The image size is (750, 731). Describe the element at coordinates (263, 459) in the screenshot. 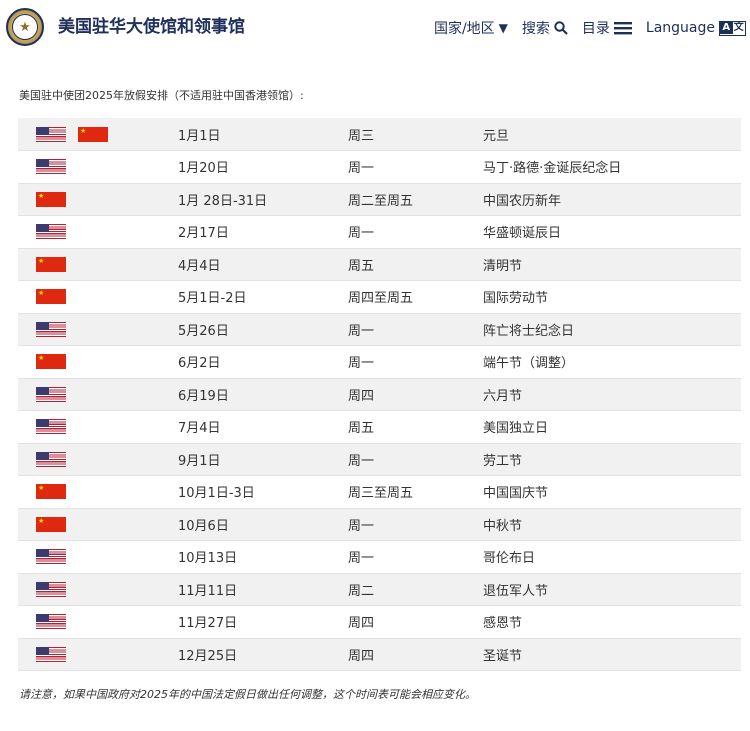

I see `holiday-date: 9月1日` at that location.